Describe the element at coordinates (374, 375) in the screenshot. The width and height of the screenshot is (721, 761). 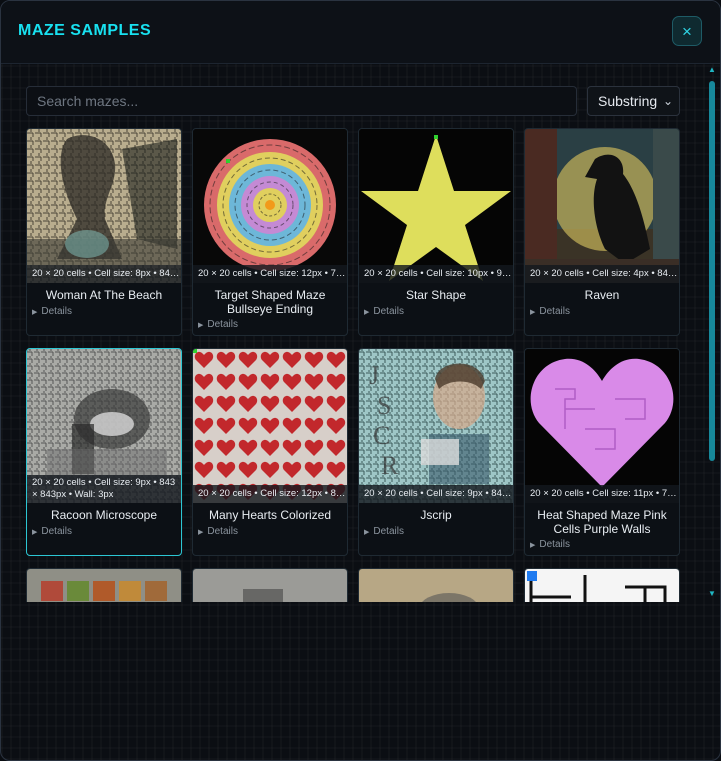
I see `svg-text: J` at that location.